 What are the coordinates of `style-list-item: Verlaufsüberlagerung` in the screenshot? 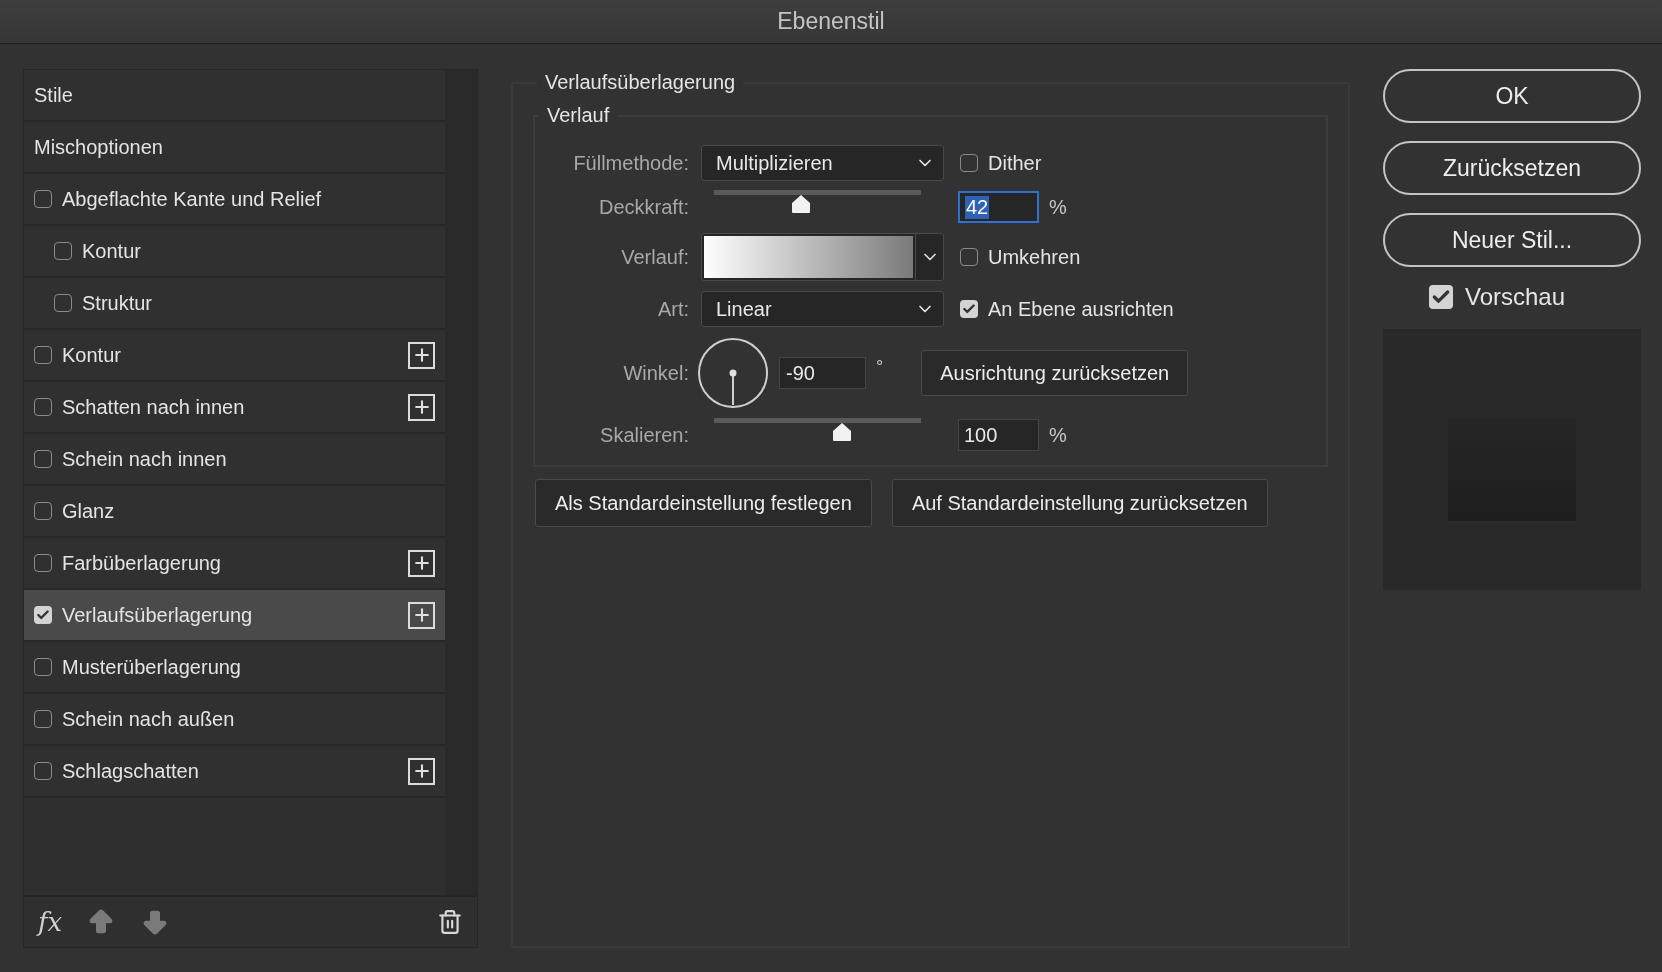 It's located at (234, 616).